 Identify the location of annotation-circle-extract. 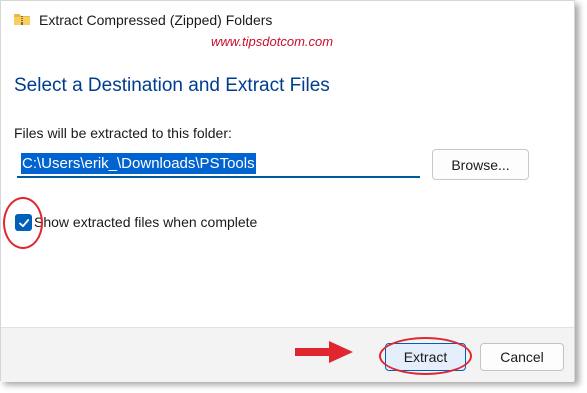
(425, 356).